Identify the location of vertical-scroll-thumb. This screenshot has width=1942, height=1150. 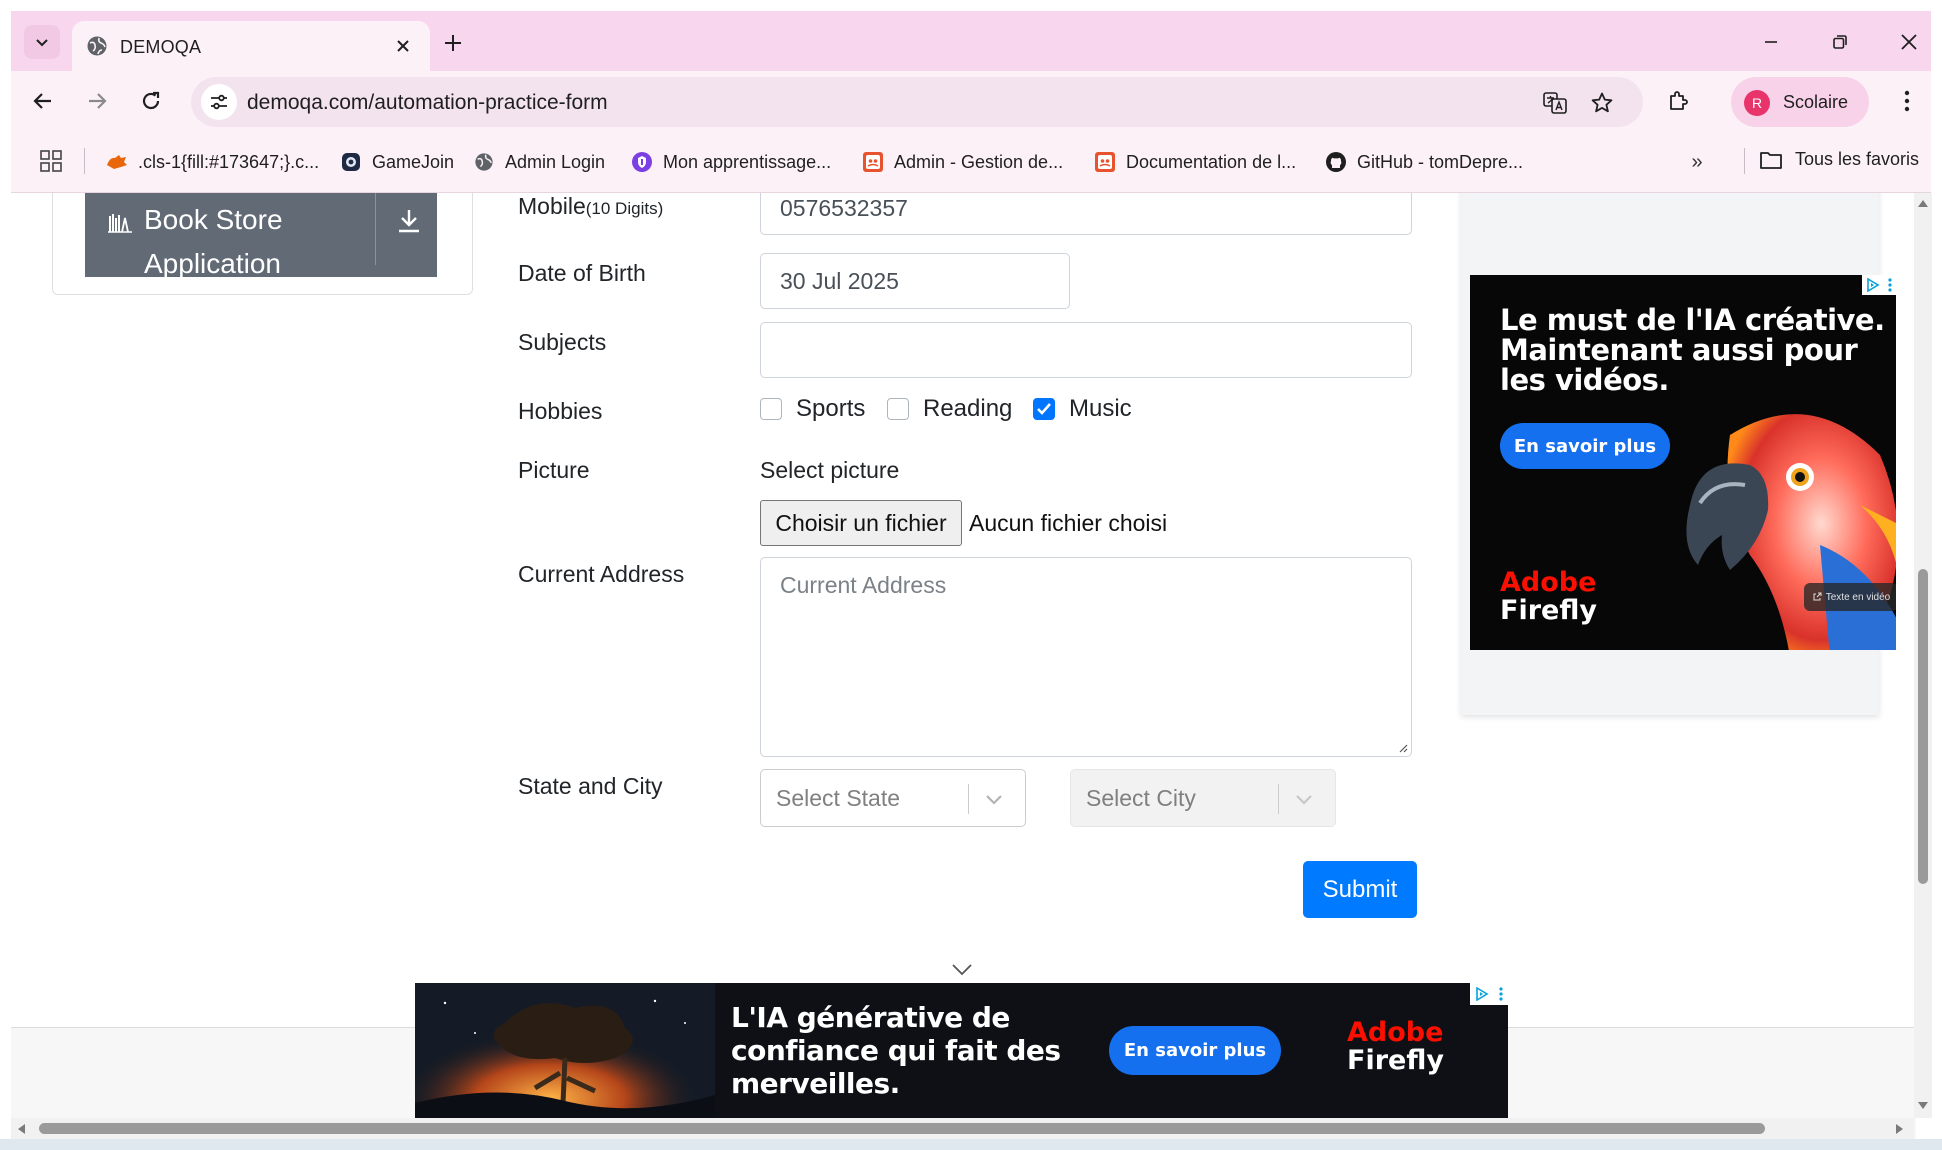
(1923, 726).